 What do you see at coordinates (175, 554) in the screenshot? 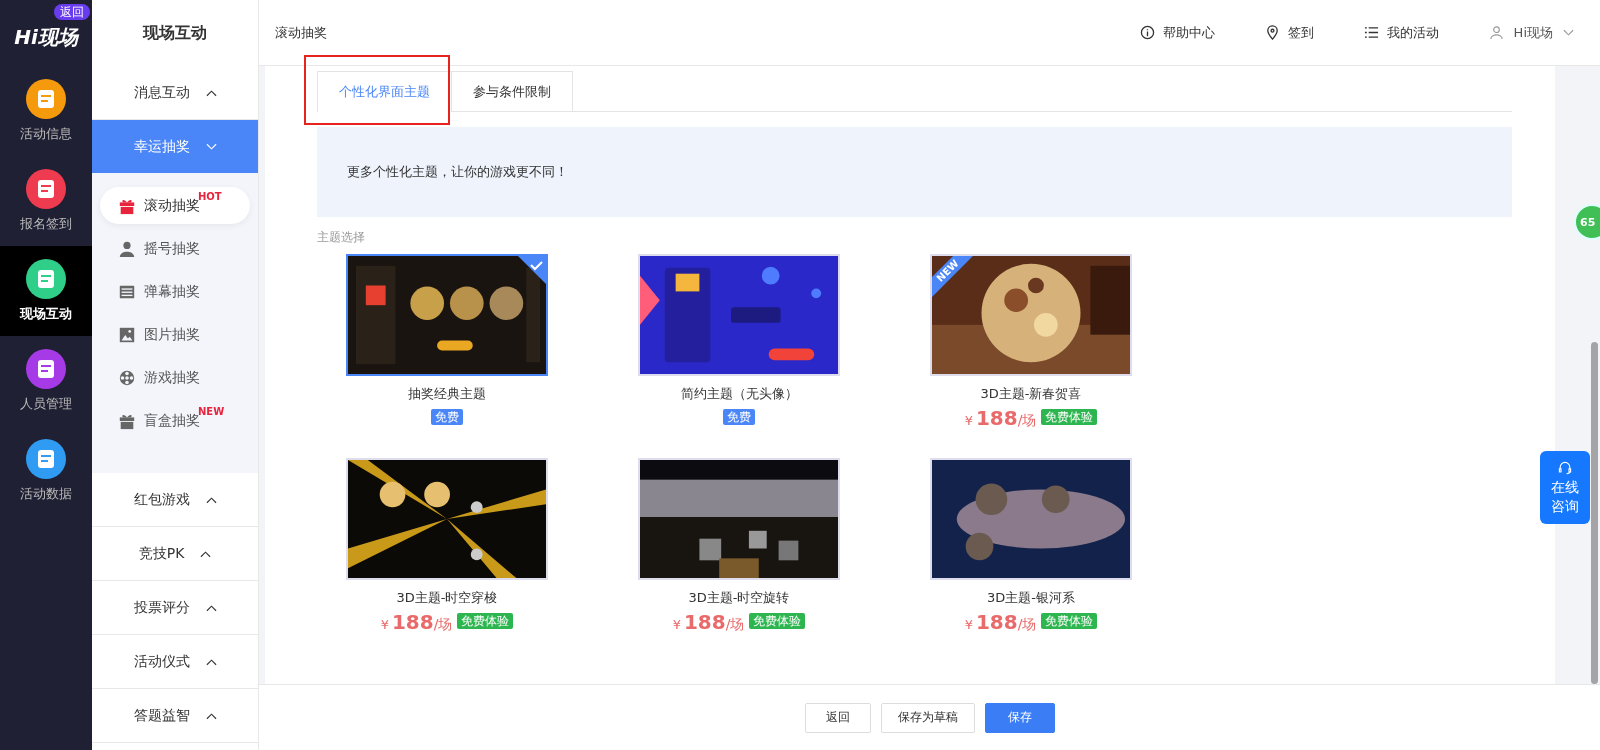
I see `menu-group: 竞技PK` at bounding box center [175, 554].